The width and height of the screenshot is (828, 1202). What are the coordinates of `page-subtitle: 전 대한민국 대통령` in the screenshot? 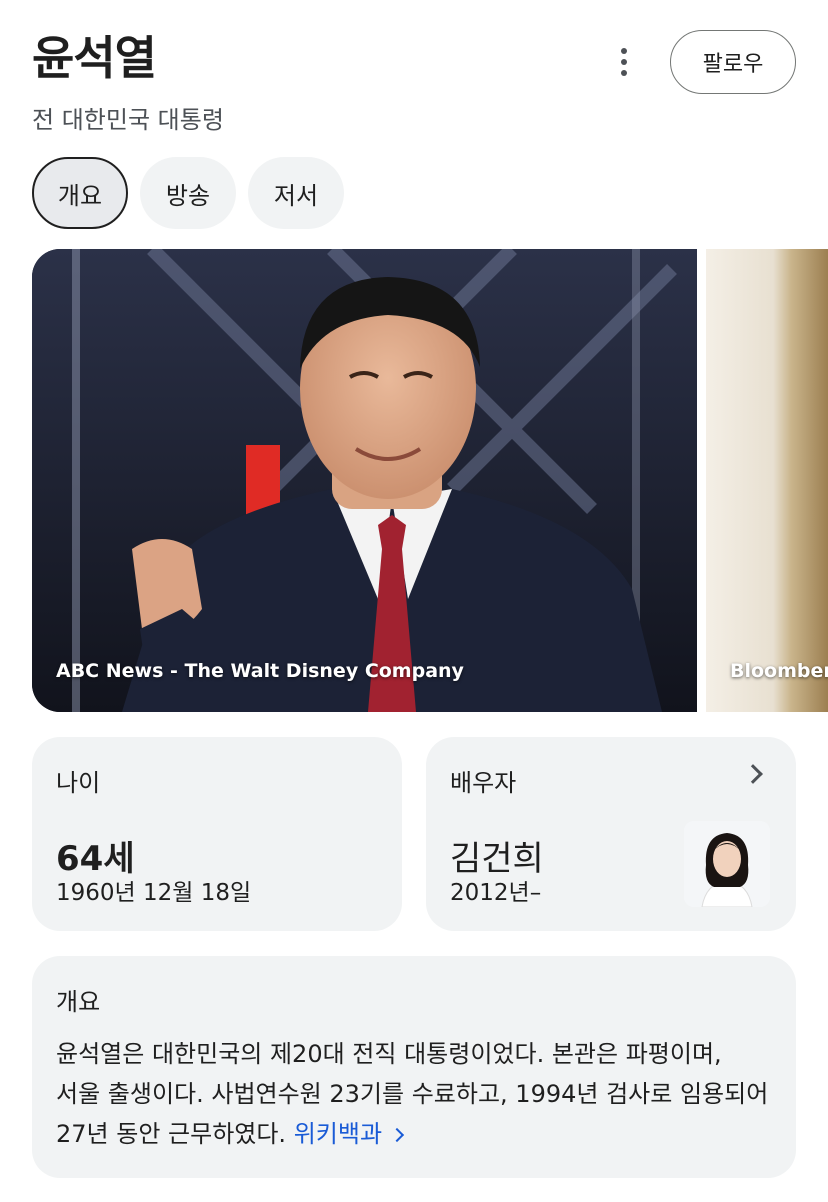 It's located at (128, 120).